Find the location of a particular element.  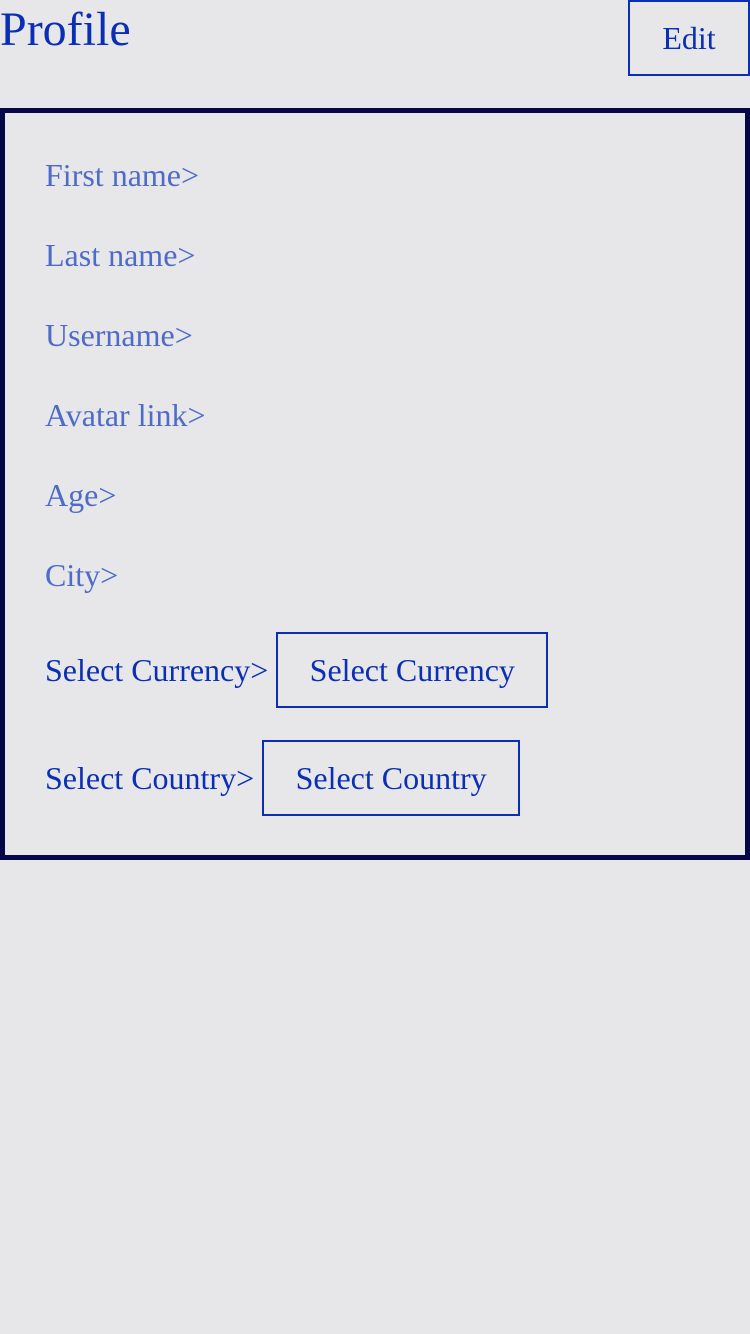

country-row: Select Country> Select Country is located at coordinates (283, 778).